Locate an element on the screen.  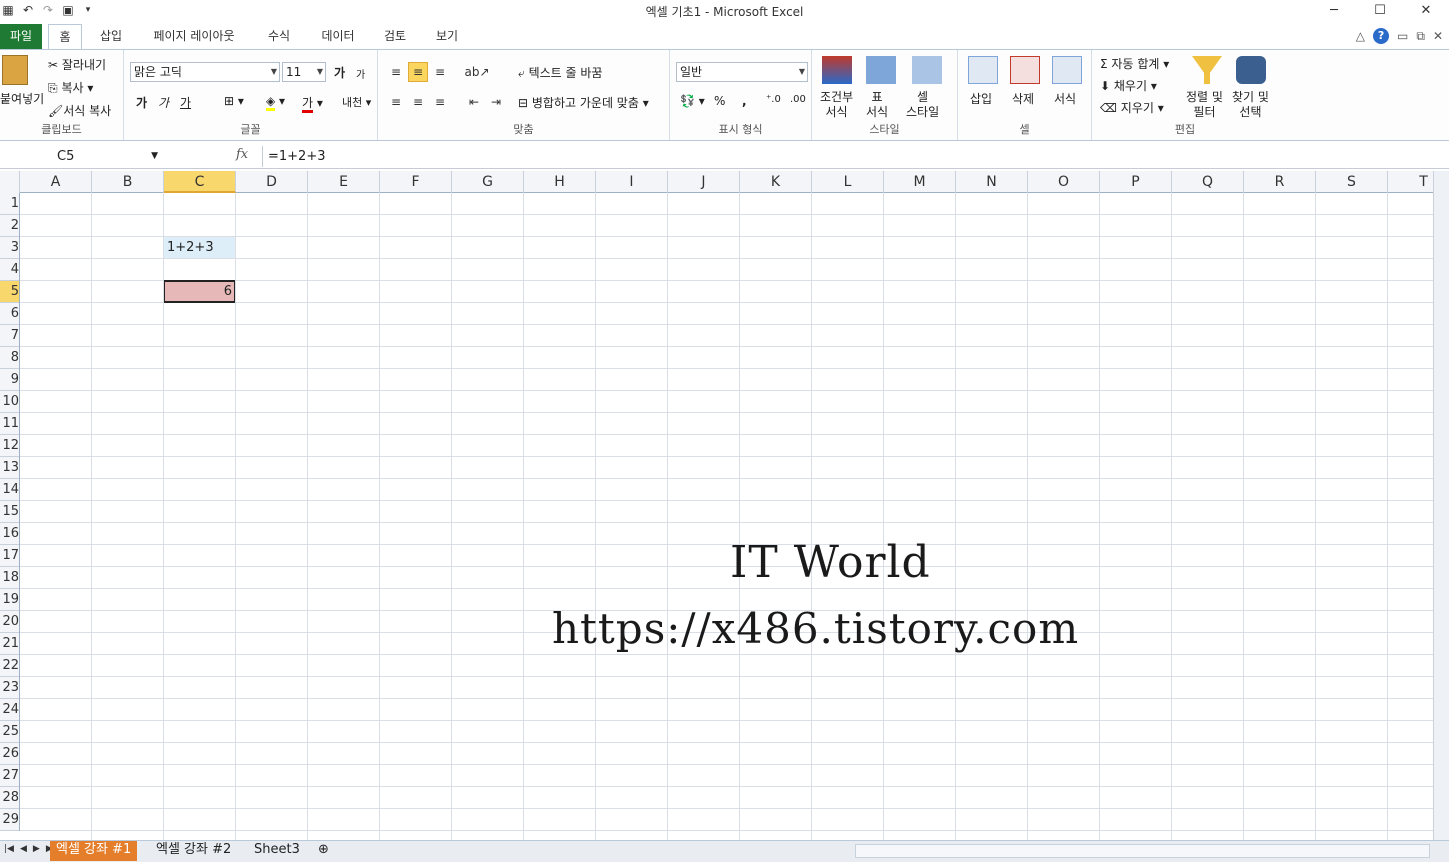
delete-cells-icon is located at coordinates (1025, 70).